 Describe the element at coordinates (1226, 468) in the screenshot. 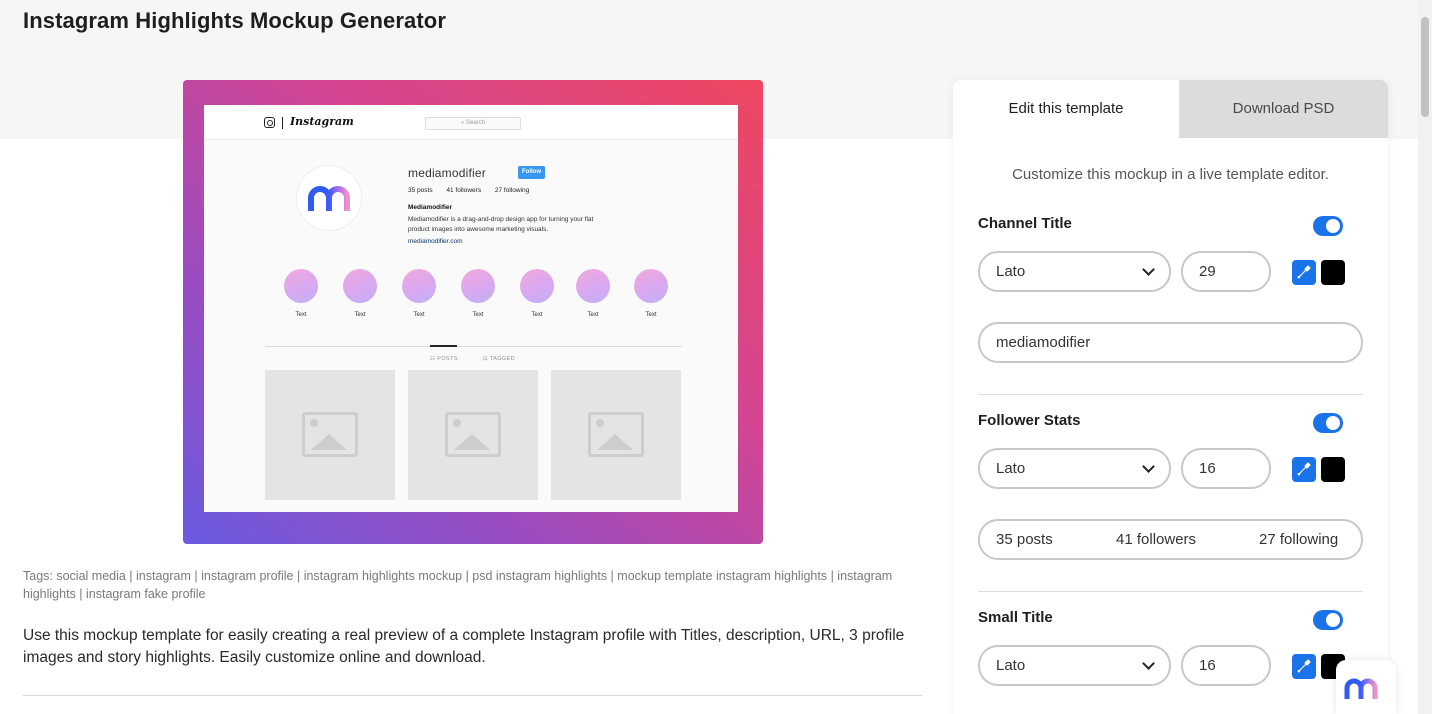

I see `follower-stats-size-input: 16` at that location.